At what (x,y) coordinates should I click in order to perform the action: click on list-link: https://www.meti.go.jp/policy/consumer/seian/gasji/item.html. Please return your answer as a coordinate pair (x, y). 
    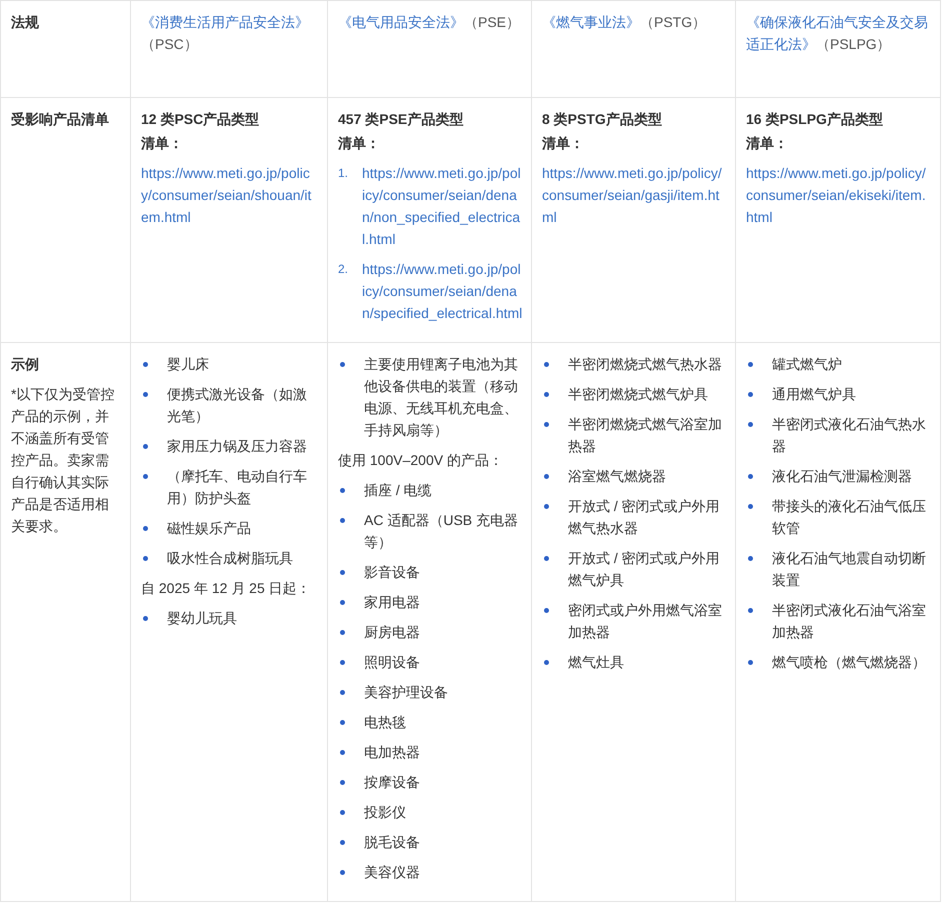
    Looking at the image, I should click on (634, 195).